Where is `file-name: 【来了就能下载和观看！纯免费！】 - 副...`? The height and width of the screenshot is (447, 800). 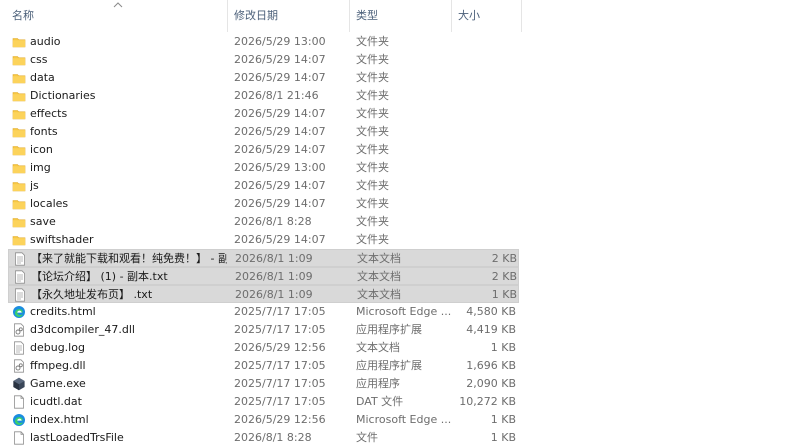 file-name: 【来了就能下载和观看！纯免费！】 - 副... is located at coordinates (129, 258).